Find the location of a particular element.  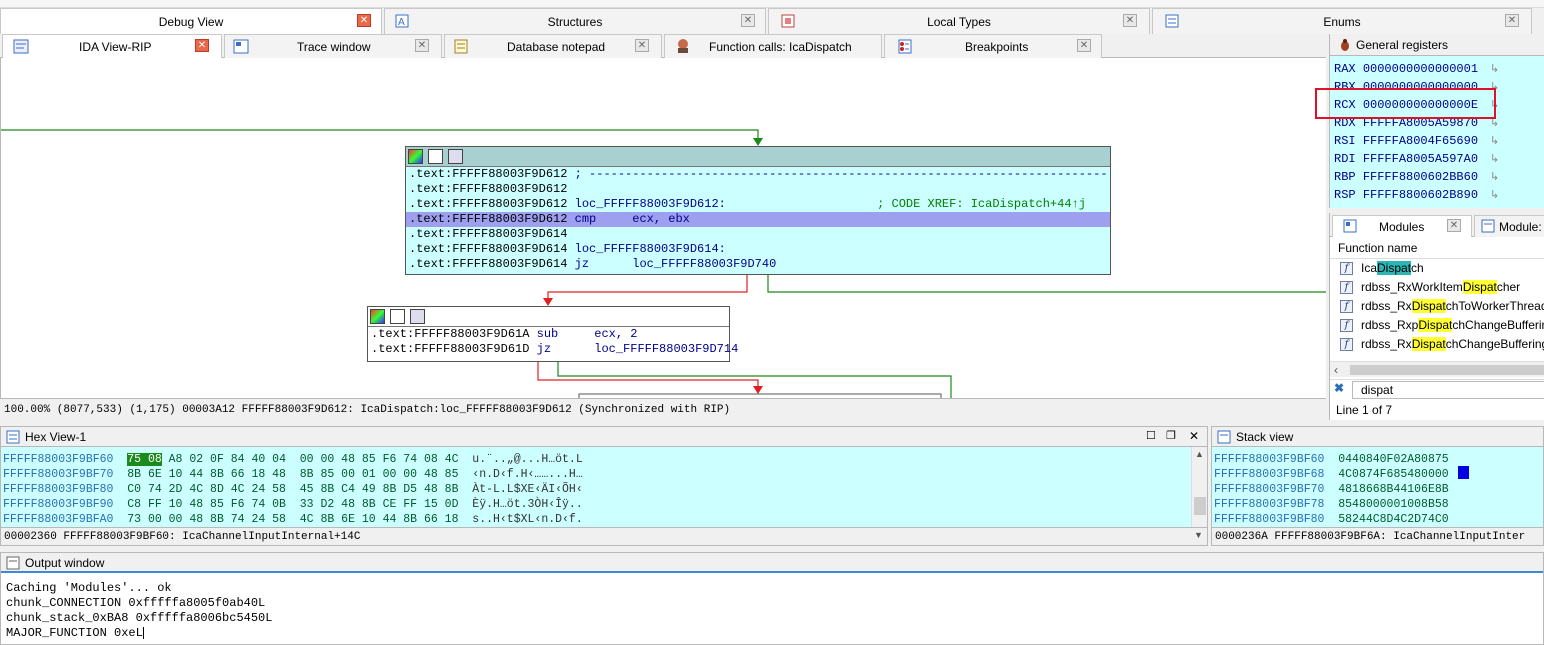

stack-row: FFFFF88003F9BF78 8548000001008B58 is located at coordinates (1331, 504).